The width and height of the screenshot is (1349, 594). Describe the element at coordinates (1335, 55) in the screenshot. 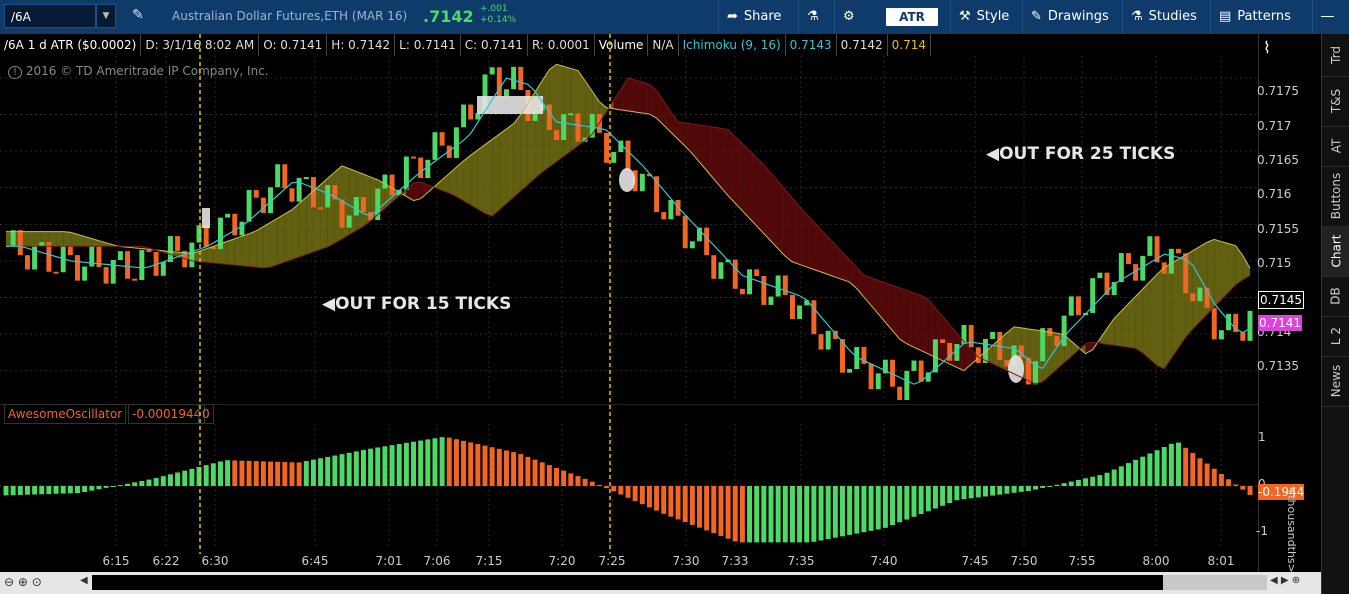

I see `sidebar-item-trd: Trd` at that location.